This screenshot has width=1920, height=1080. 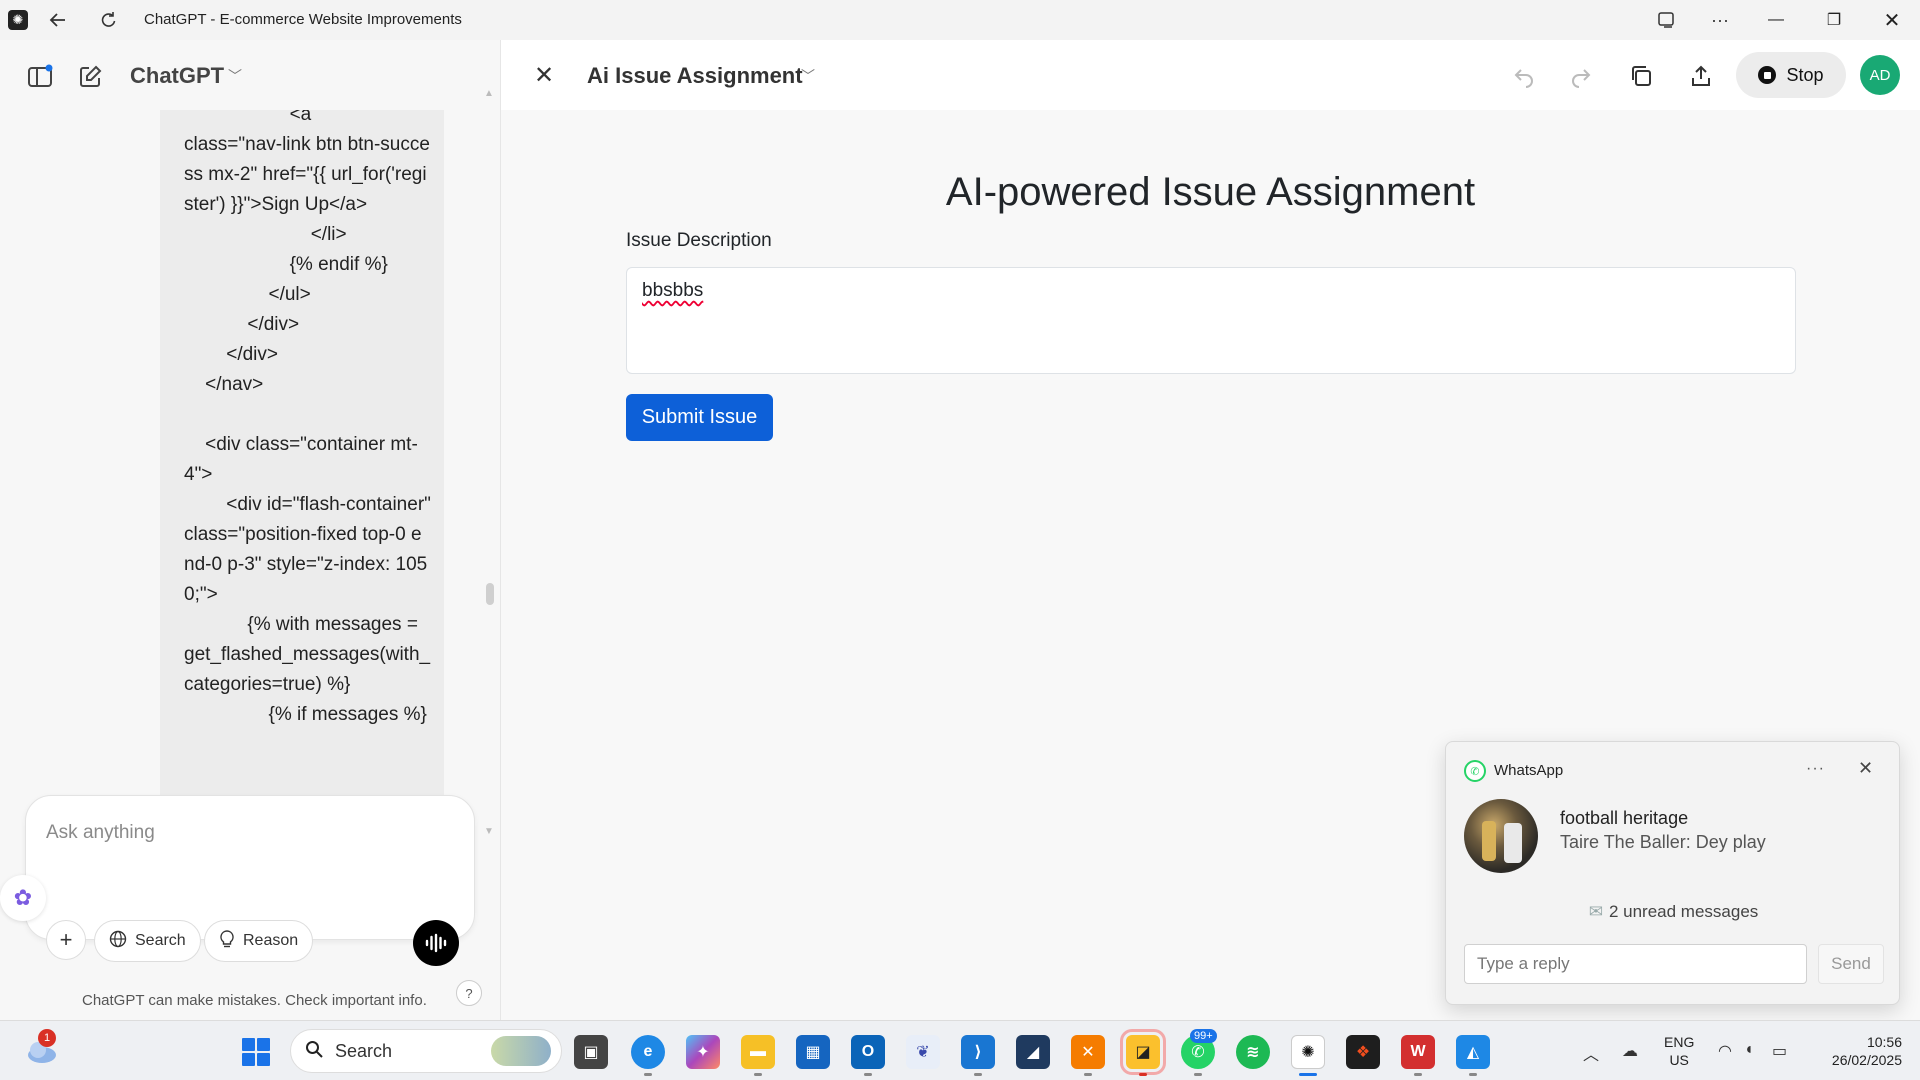 I want to click on spotify-icon: ≋, so click(x=1253, y=1052).